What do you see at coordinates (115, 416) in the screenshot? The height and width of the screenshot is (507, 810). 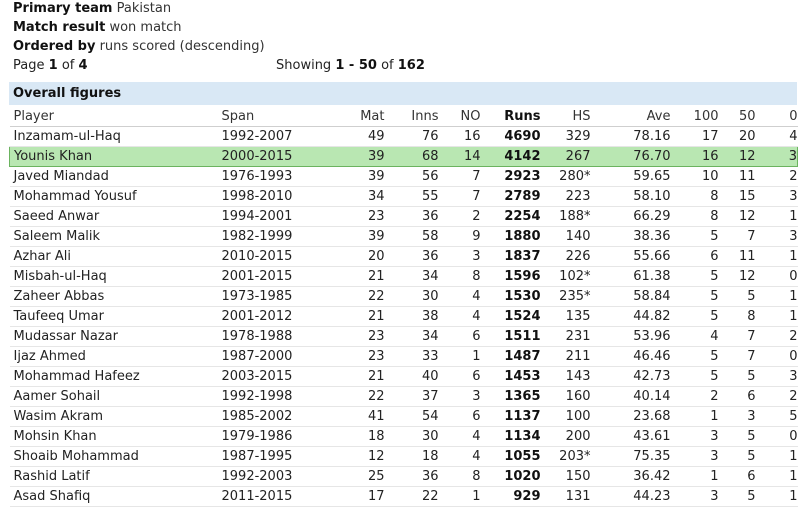 I see `cell-player: Wasim Akram` at bounding box center [115, 416].